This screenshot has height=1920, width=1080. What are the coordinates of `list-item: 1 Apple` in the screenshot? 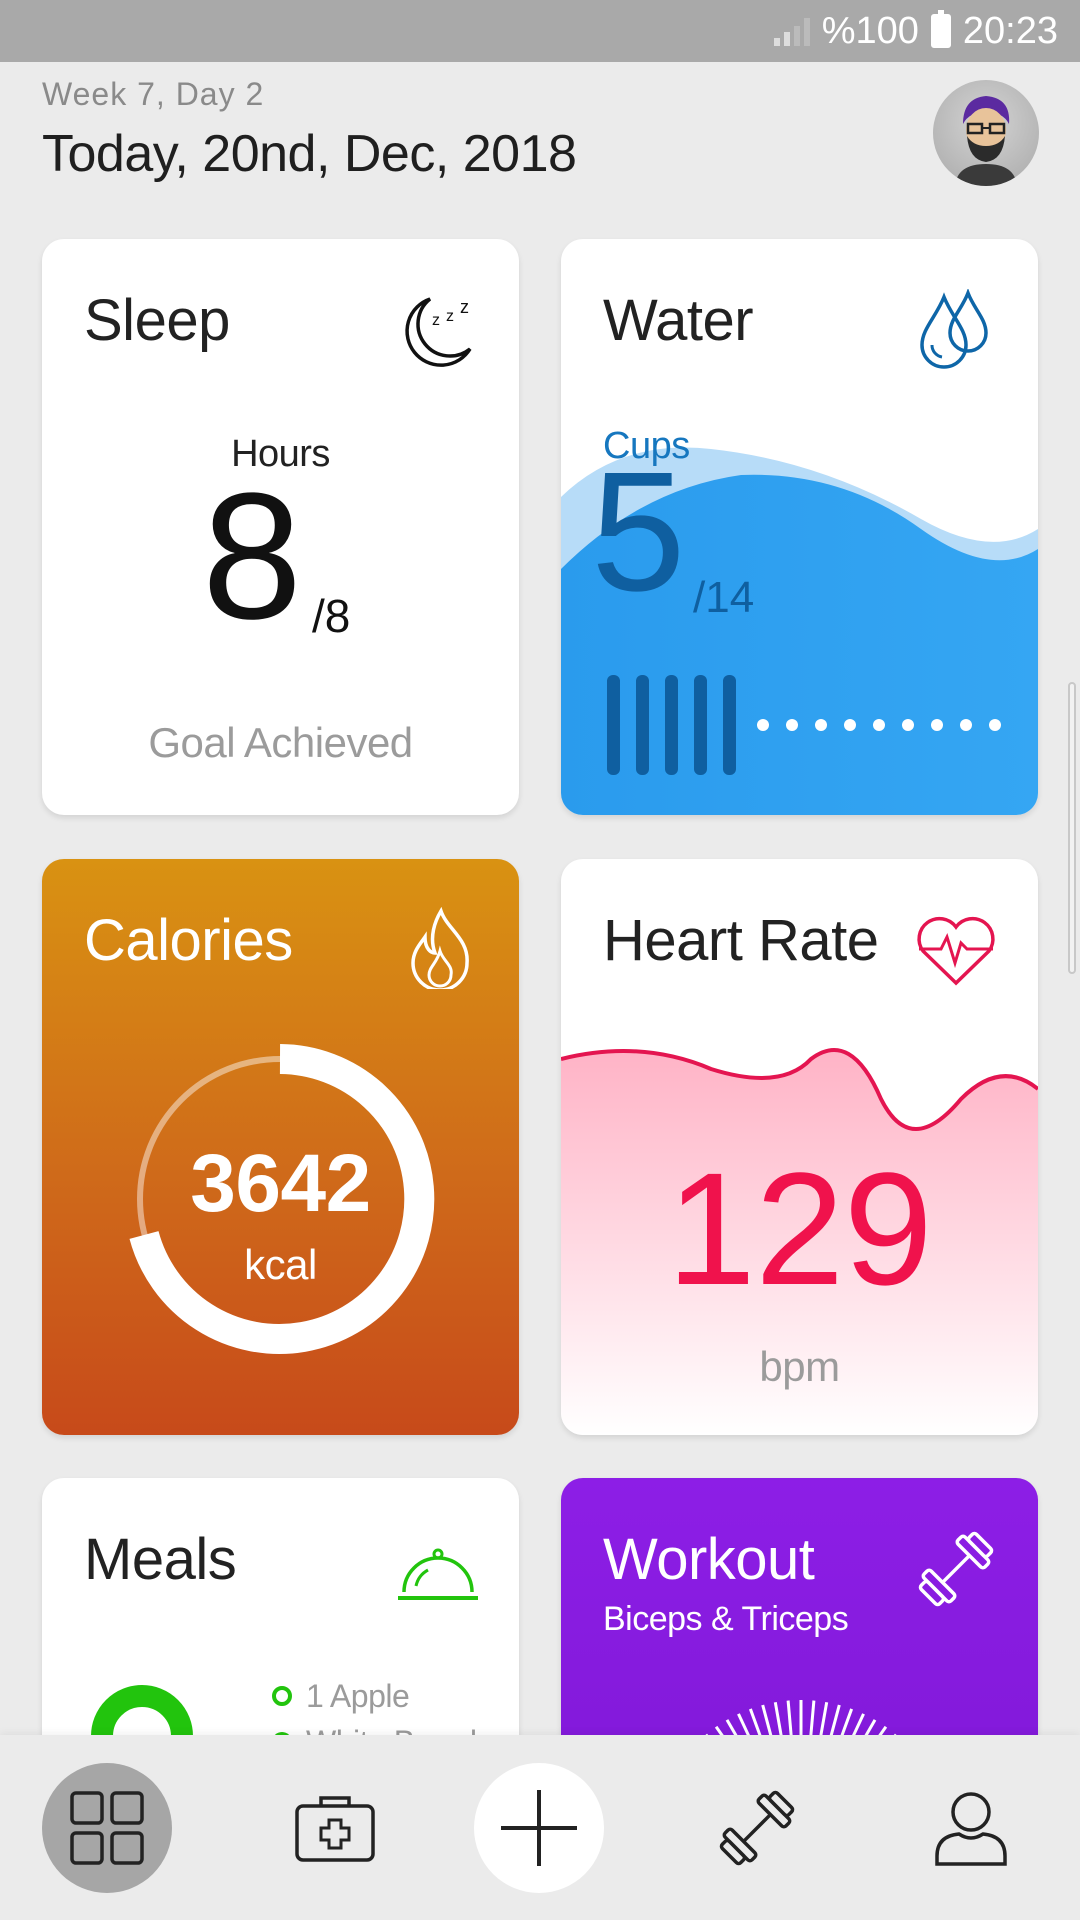 It's located at (374, 1696).